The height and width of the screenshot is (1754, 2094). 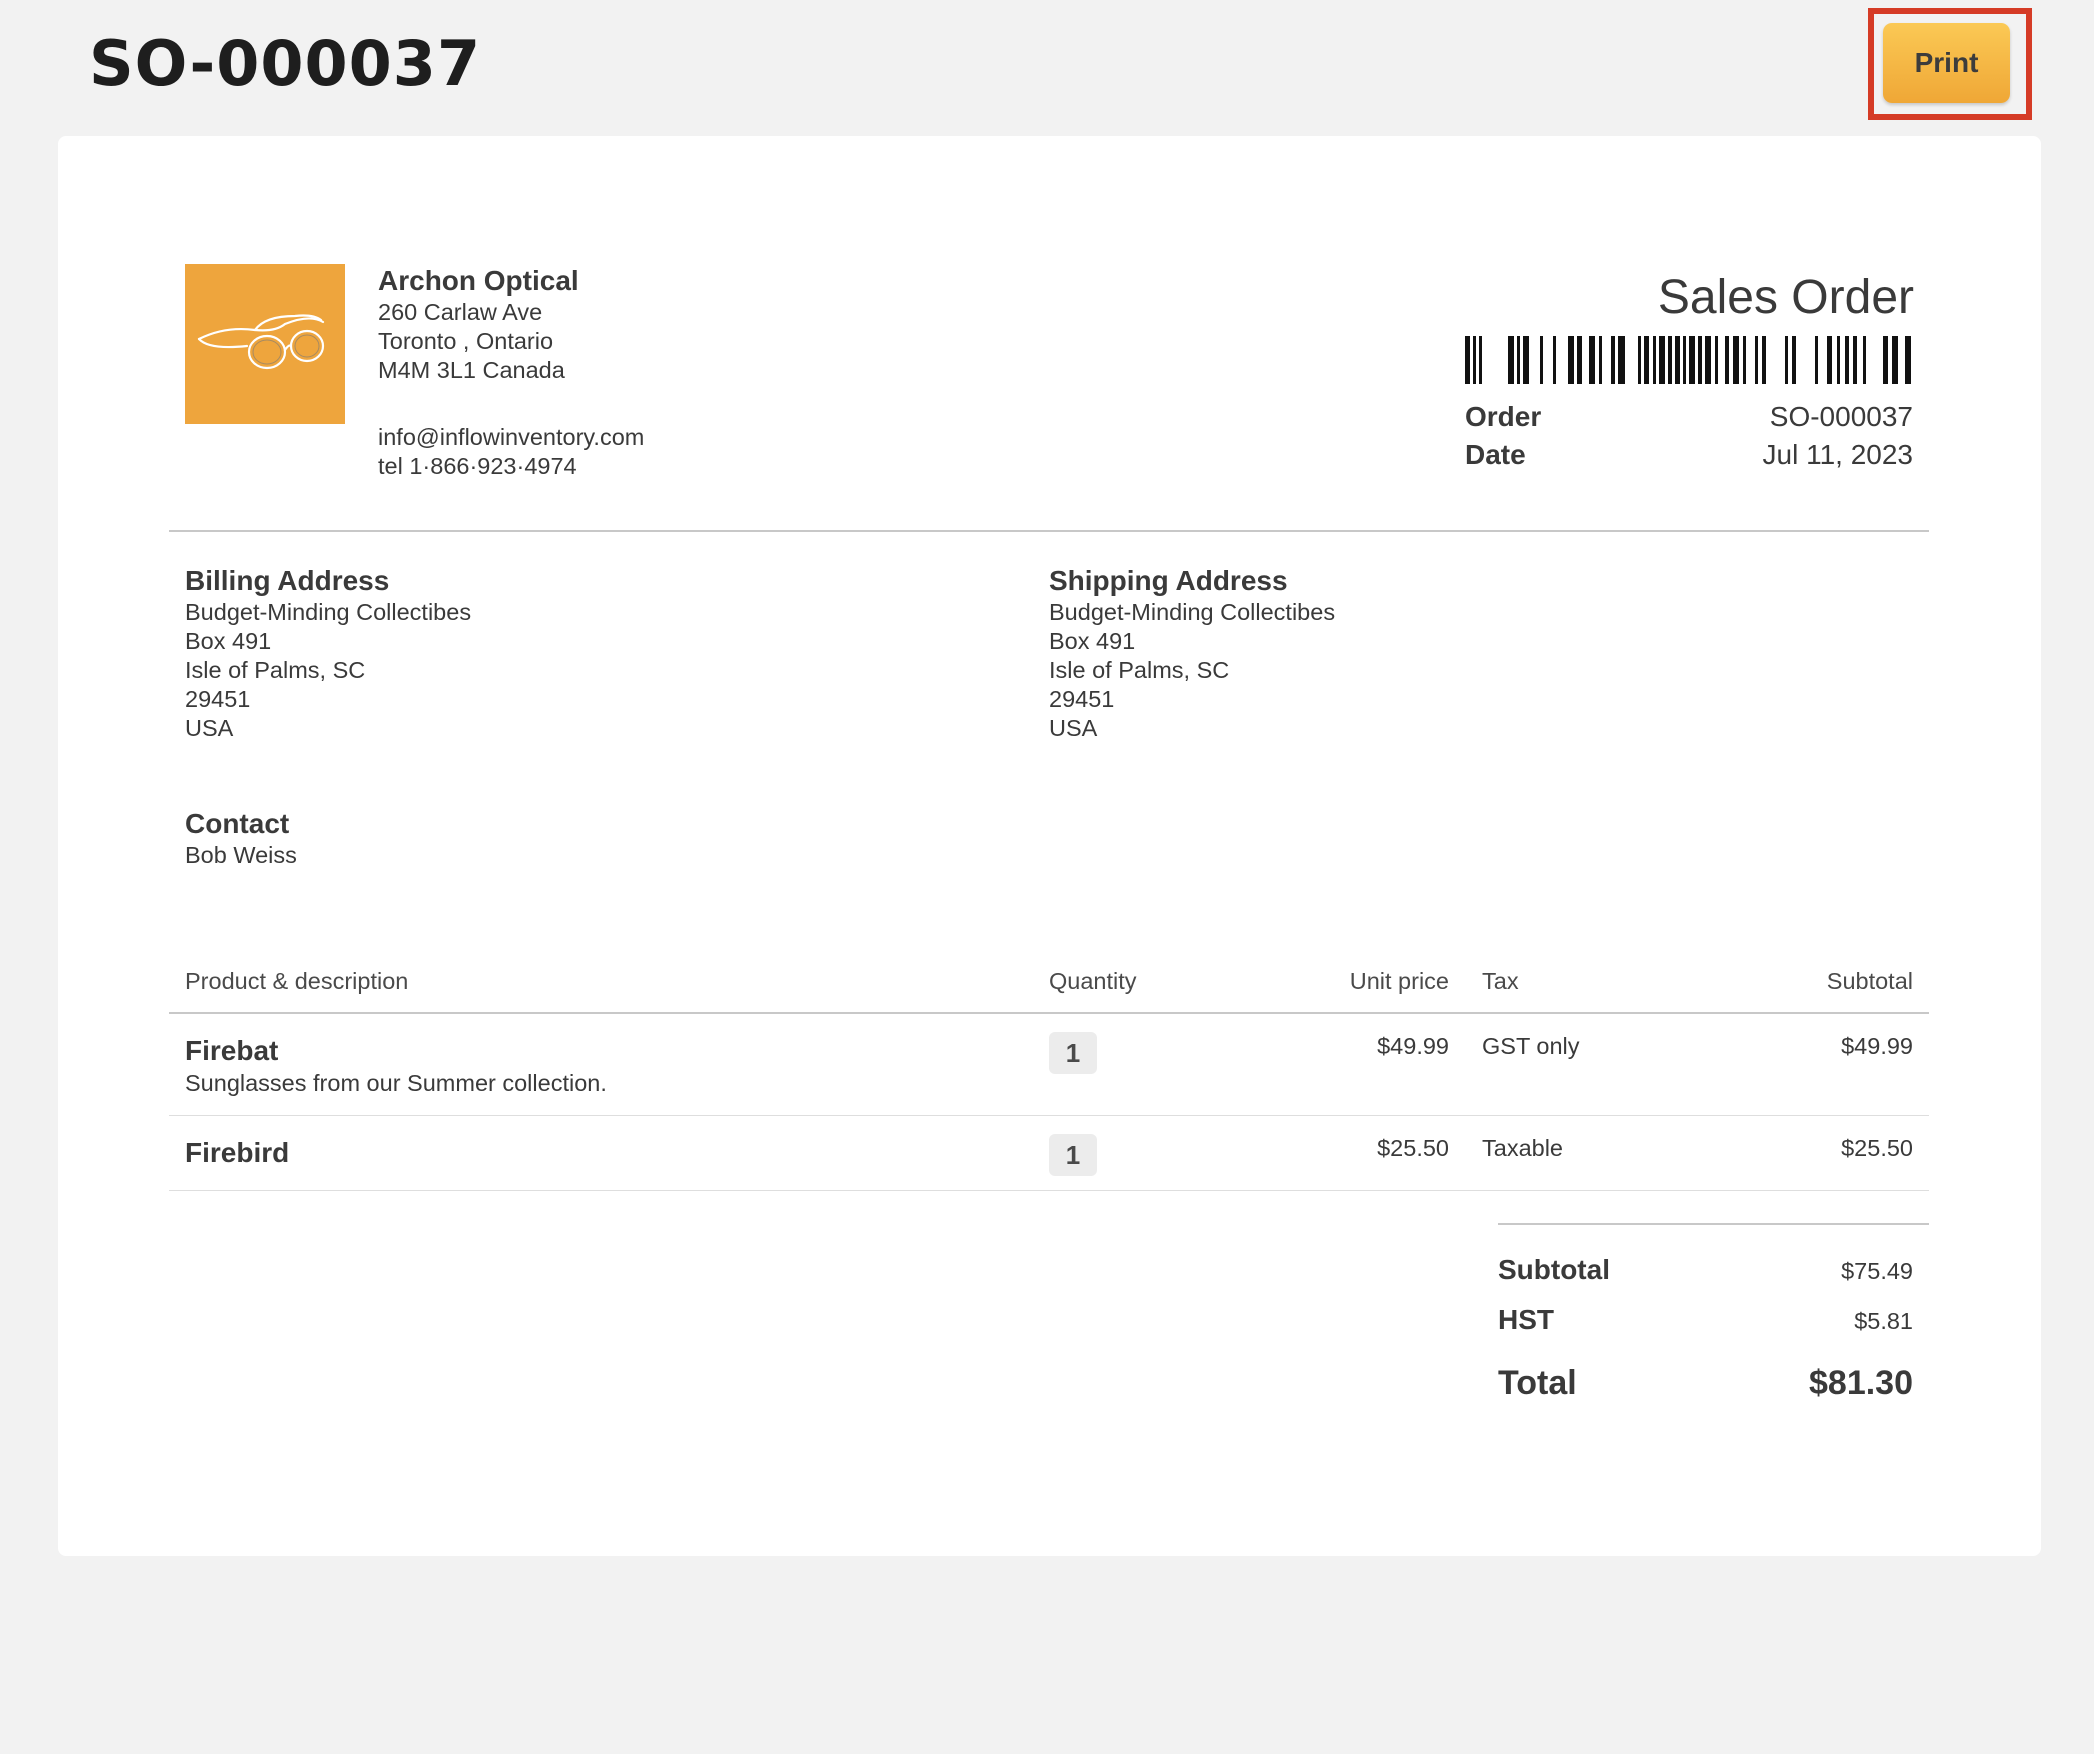 What do you see at coordinates (218, 699) in the screenshot?
I see `billing-address-line: 29451` at bounding box center [218, 699].